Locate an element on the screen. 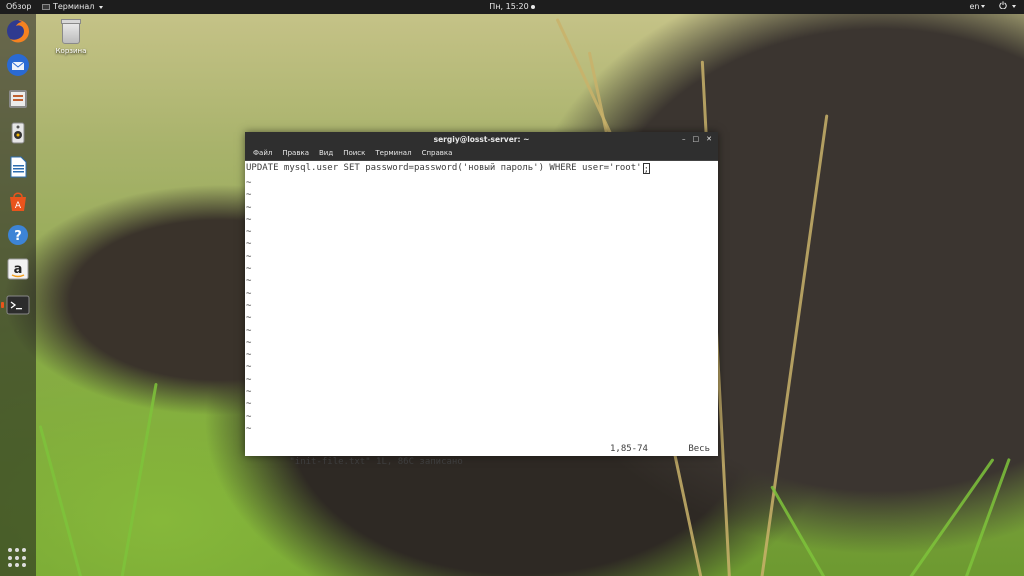 This screenshot has width=1024, height=576. menu-edit: Правка is located at coordinates (295, 153).